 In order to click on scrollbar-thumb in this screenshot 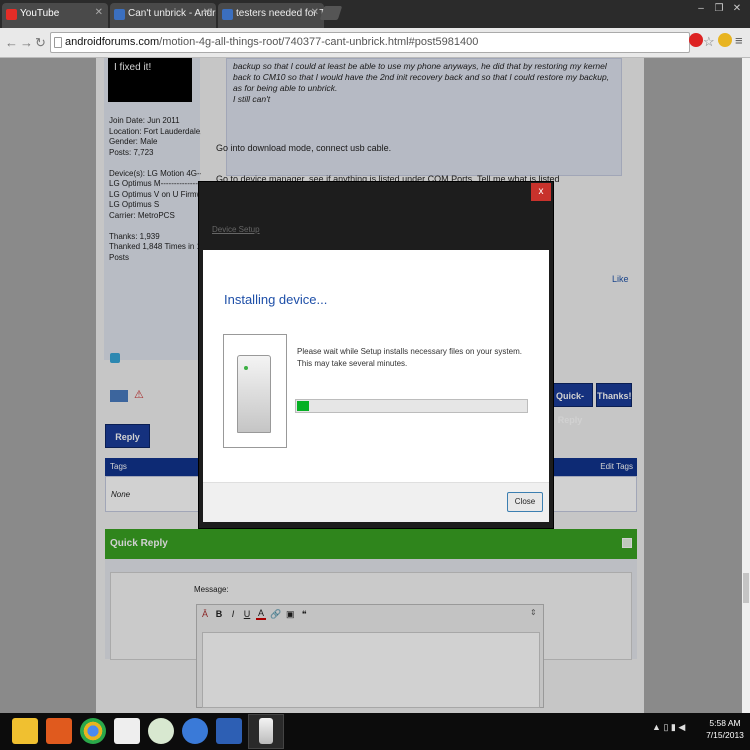, I will do `click(746, 588)`.